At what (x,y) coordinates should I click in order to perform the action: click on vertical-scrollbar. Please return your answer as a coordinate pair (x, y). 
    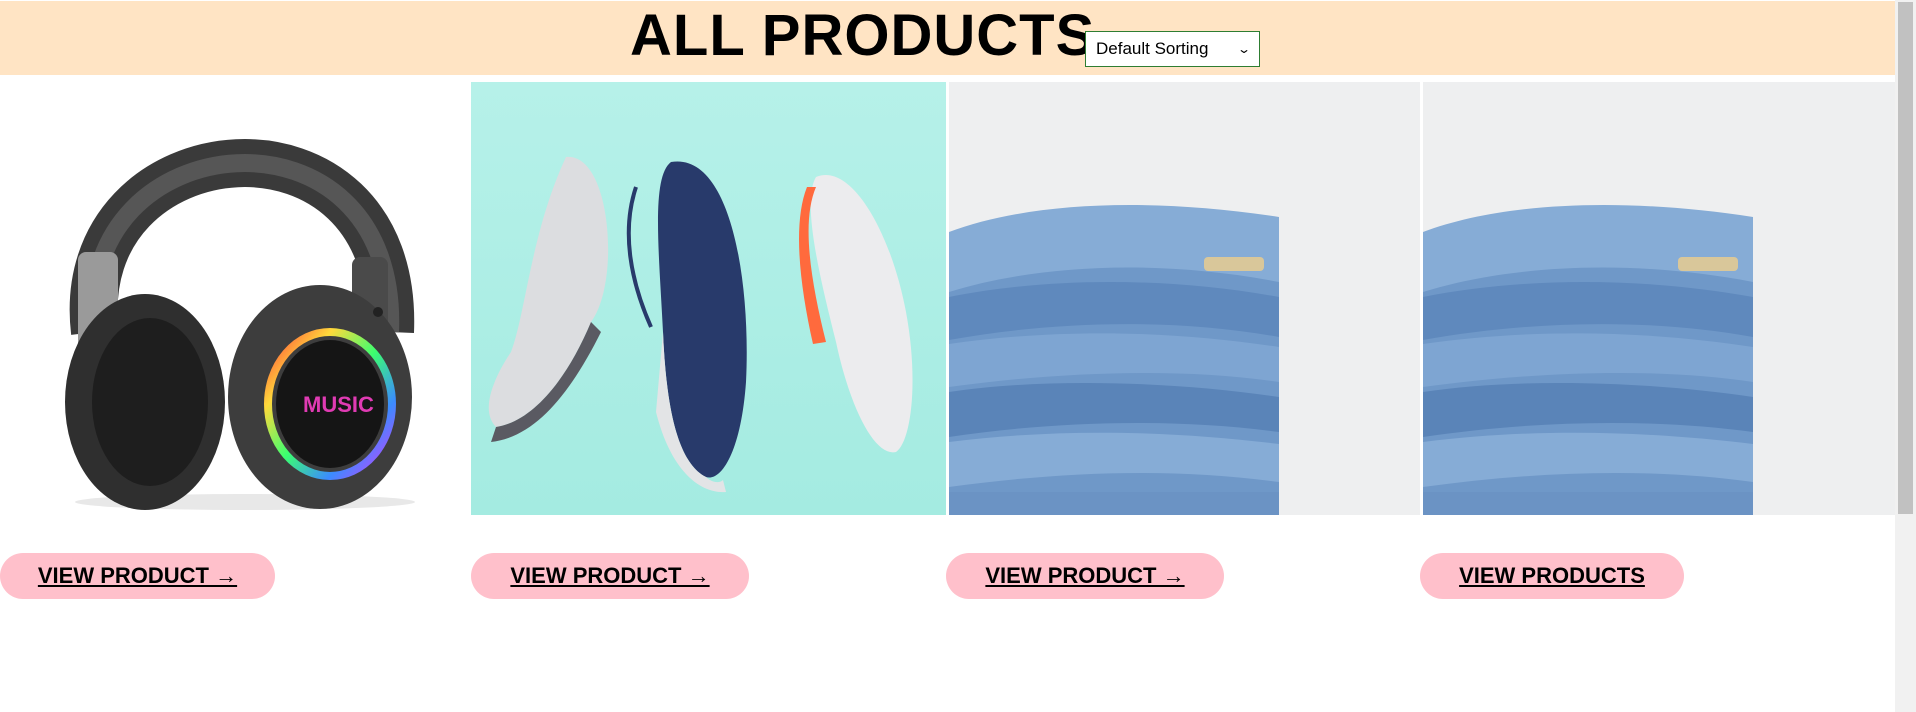
    Looking at the image, I should click on (1905, 356).